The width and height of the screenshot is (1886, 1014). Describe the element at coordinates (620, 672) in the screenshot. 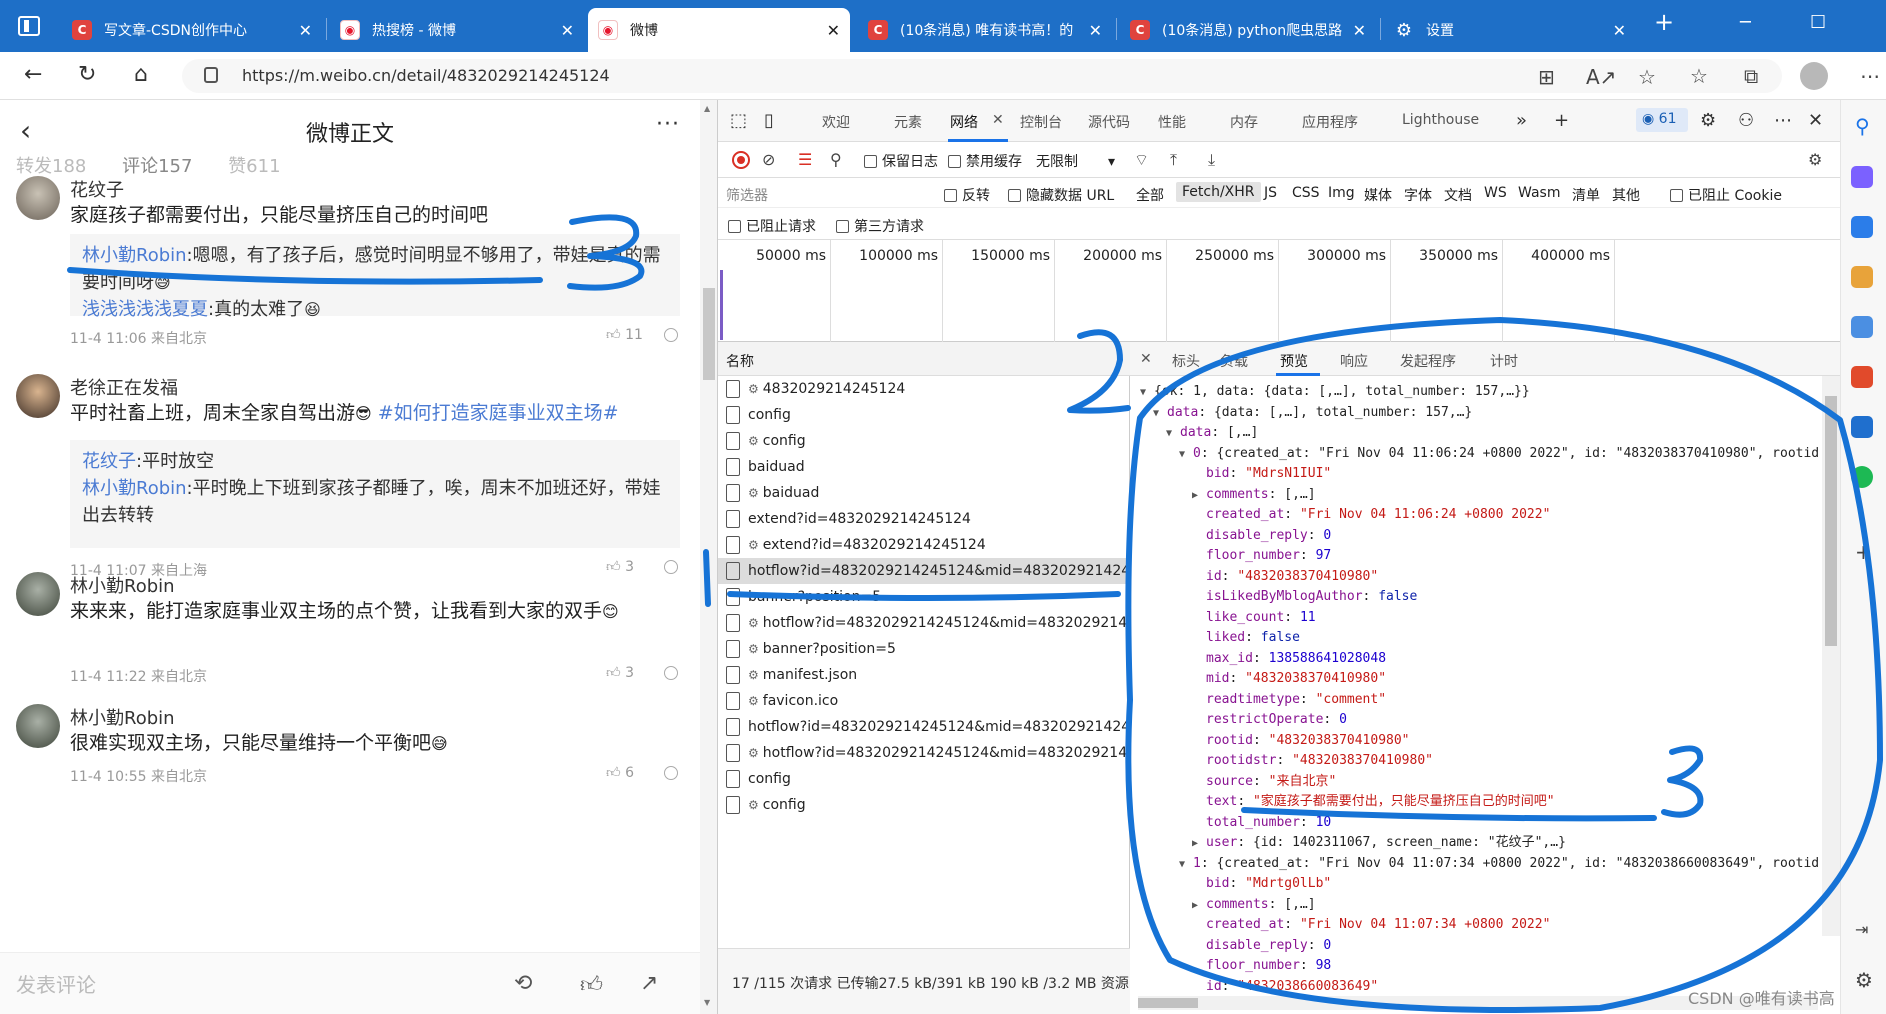

I see `like-button: 👍︎ 3` at that location.